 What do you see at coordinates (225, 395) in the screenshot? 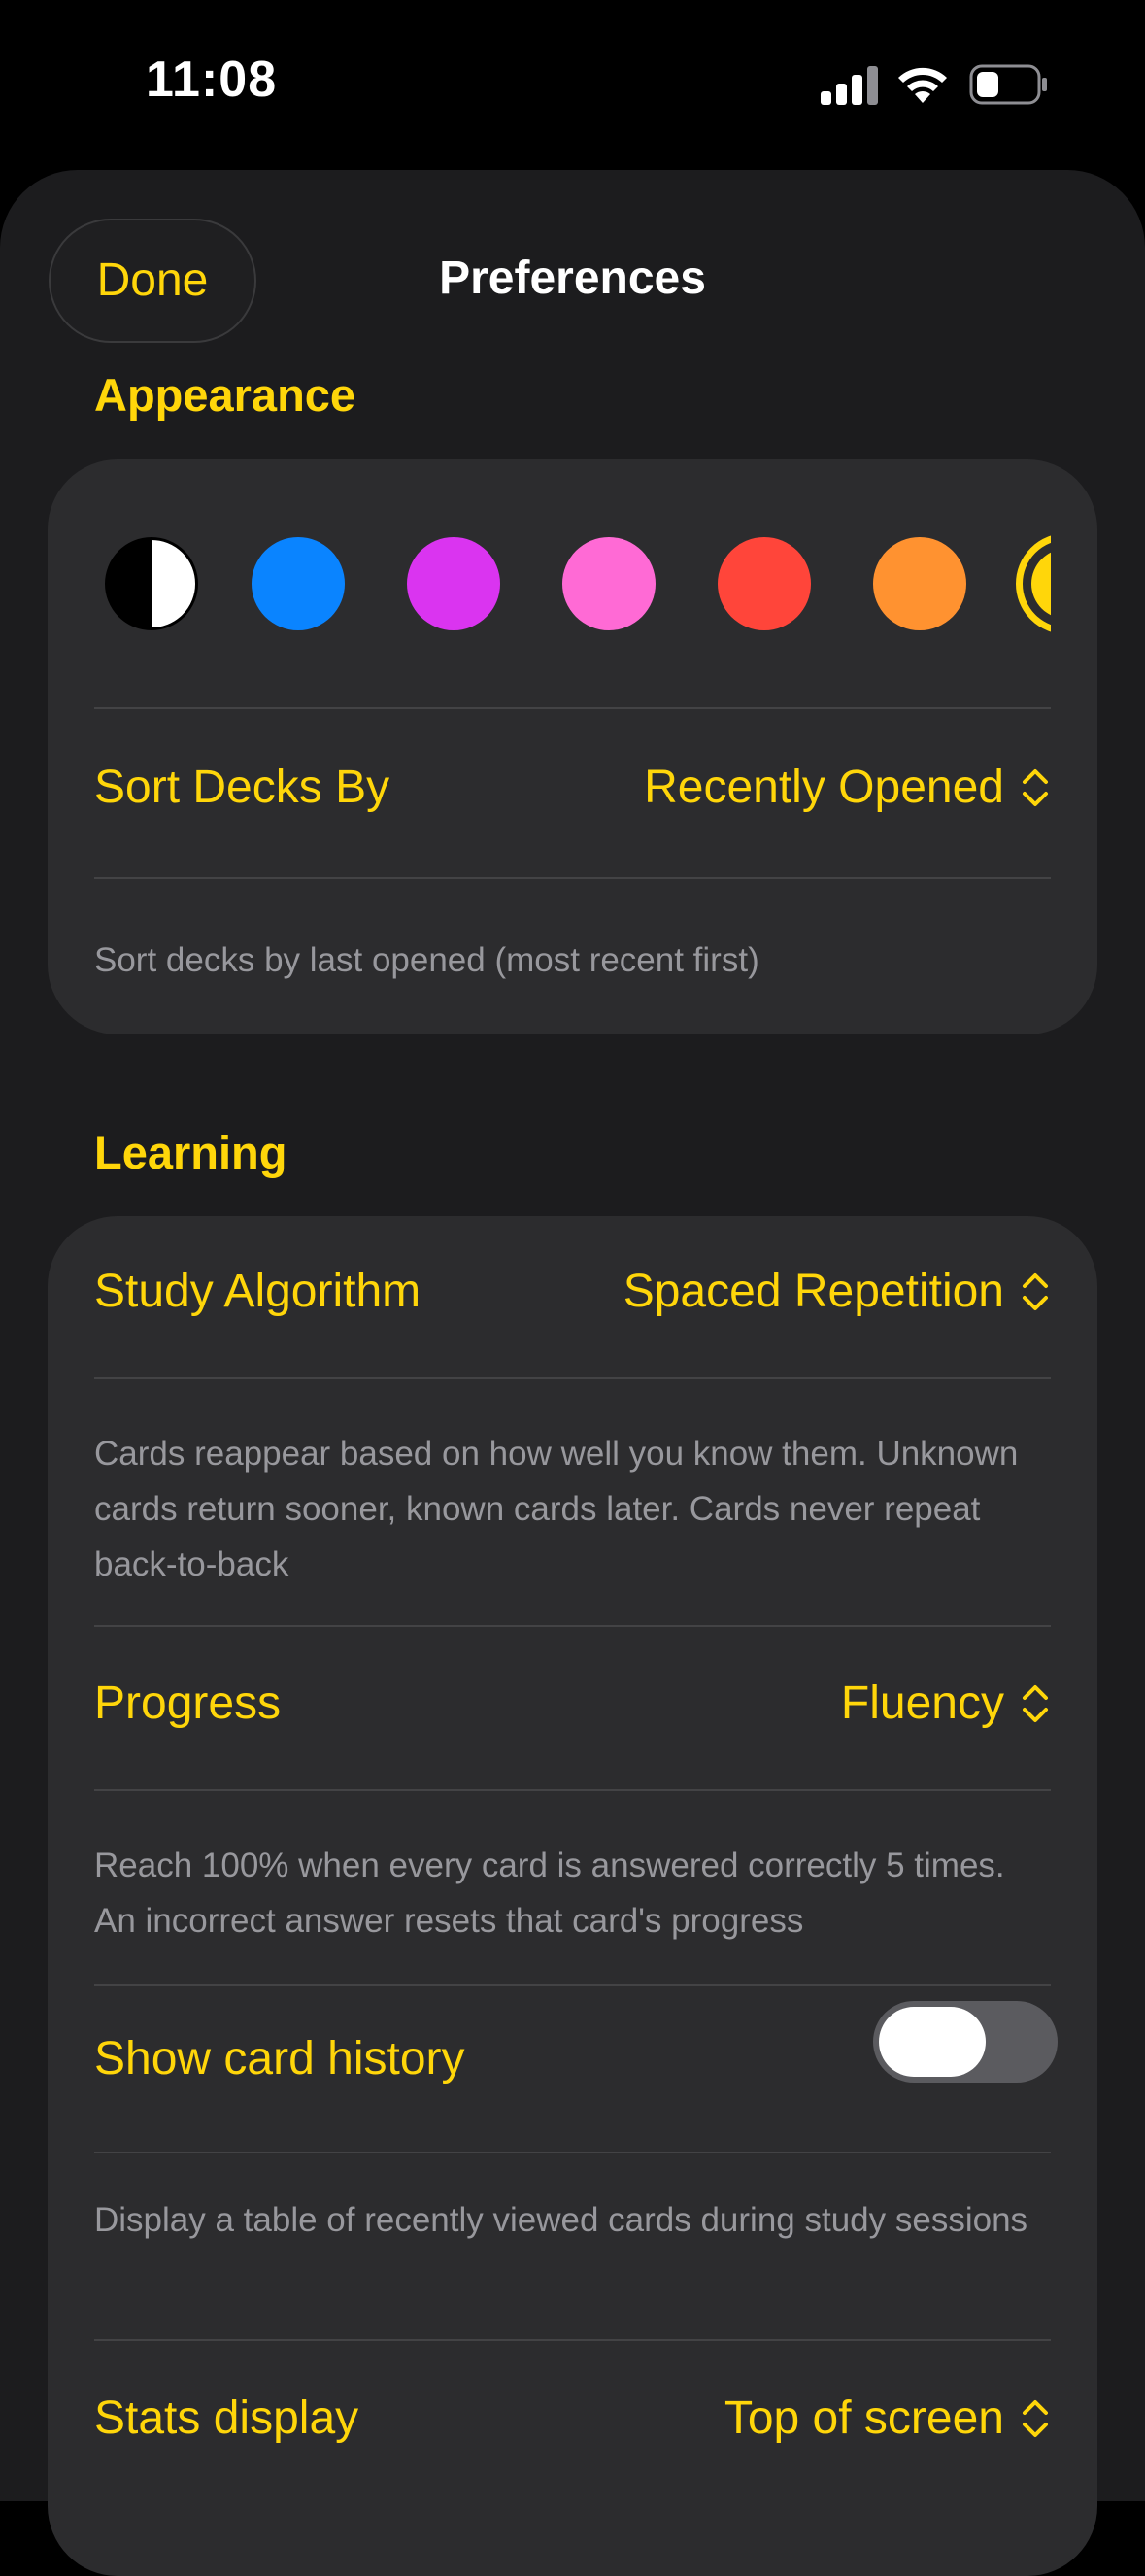
I see `section-header-appearance: Appearance` at bounding box center [225, 395].